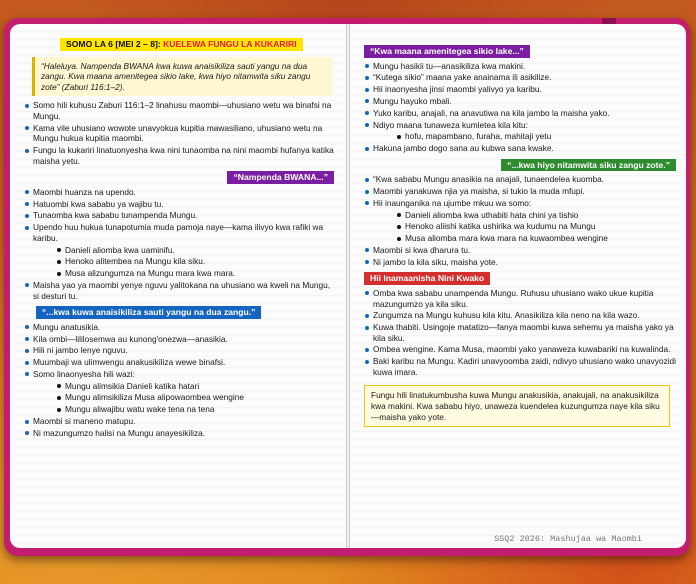  Describe the element at coordinates (520, 125) in the screenshot. I see `list-item: Ndiyo maana tunaweza kumletea kila kitu:` at that location.